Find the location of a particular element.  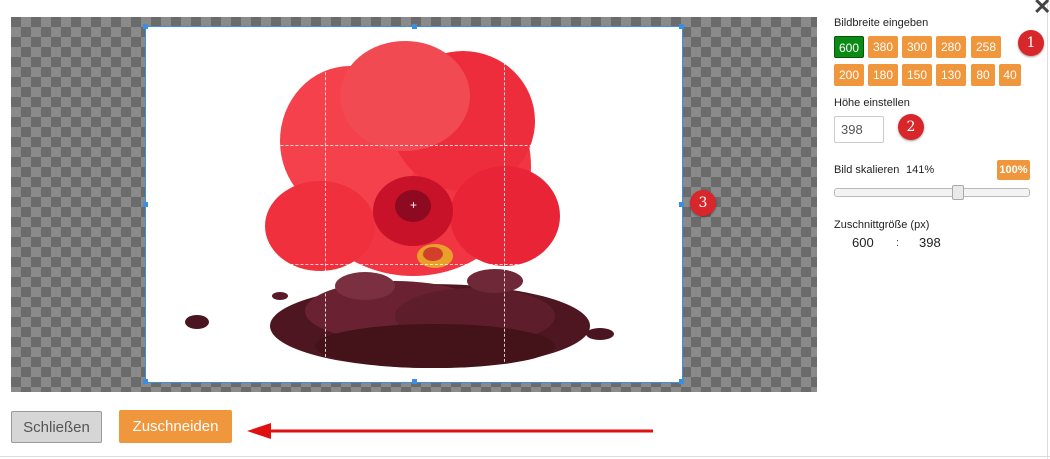

crop-handle-e is located at coordinates (681, 204).